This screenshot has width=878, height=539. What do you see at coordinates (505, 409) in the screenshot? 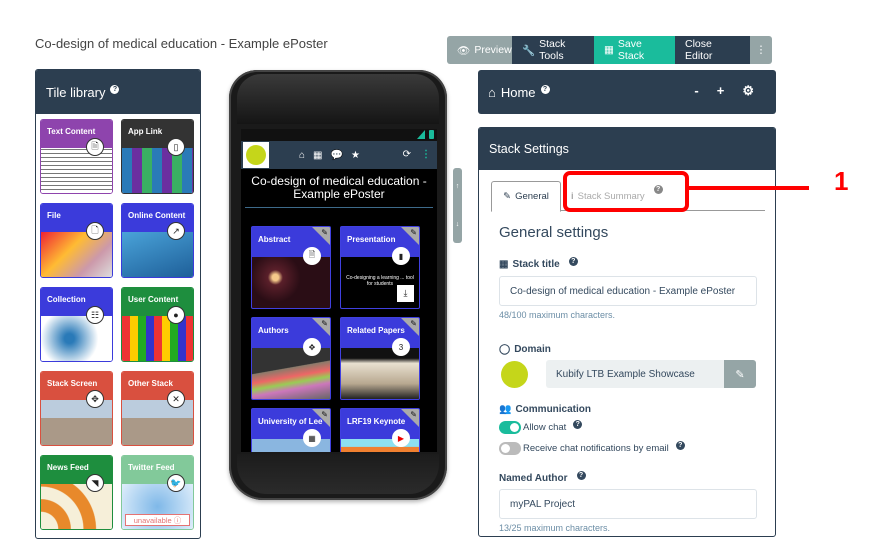
I see `users-icon: 👥` at bounding box center [505, 409].